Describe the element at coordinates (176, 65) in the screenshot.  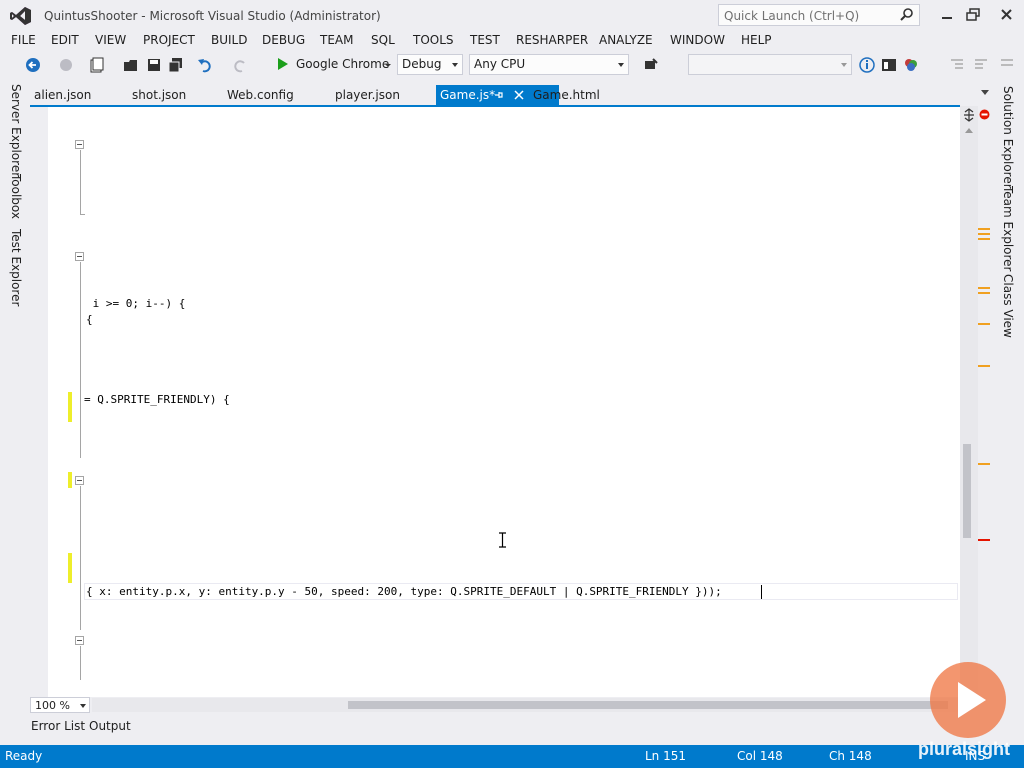
I see `save-all-icon` at that location.